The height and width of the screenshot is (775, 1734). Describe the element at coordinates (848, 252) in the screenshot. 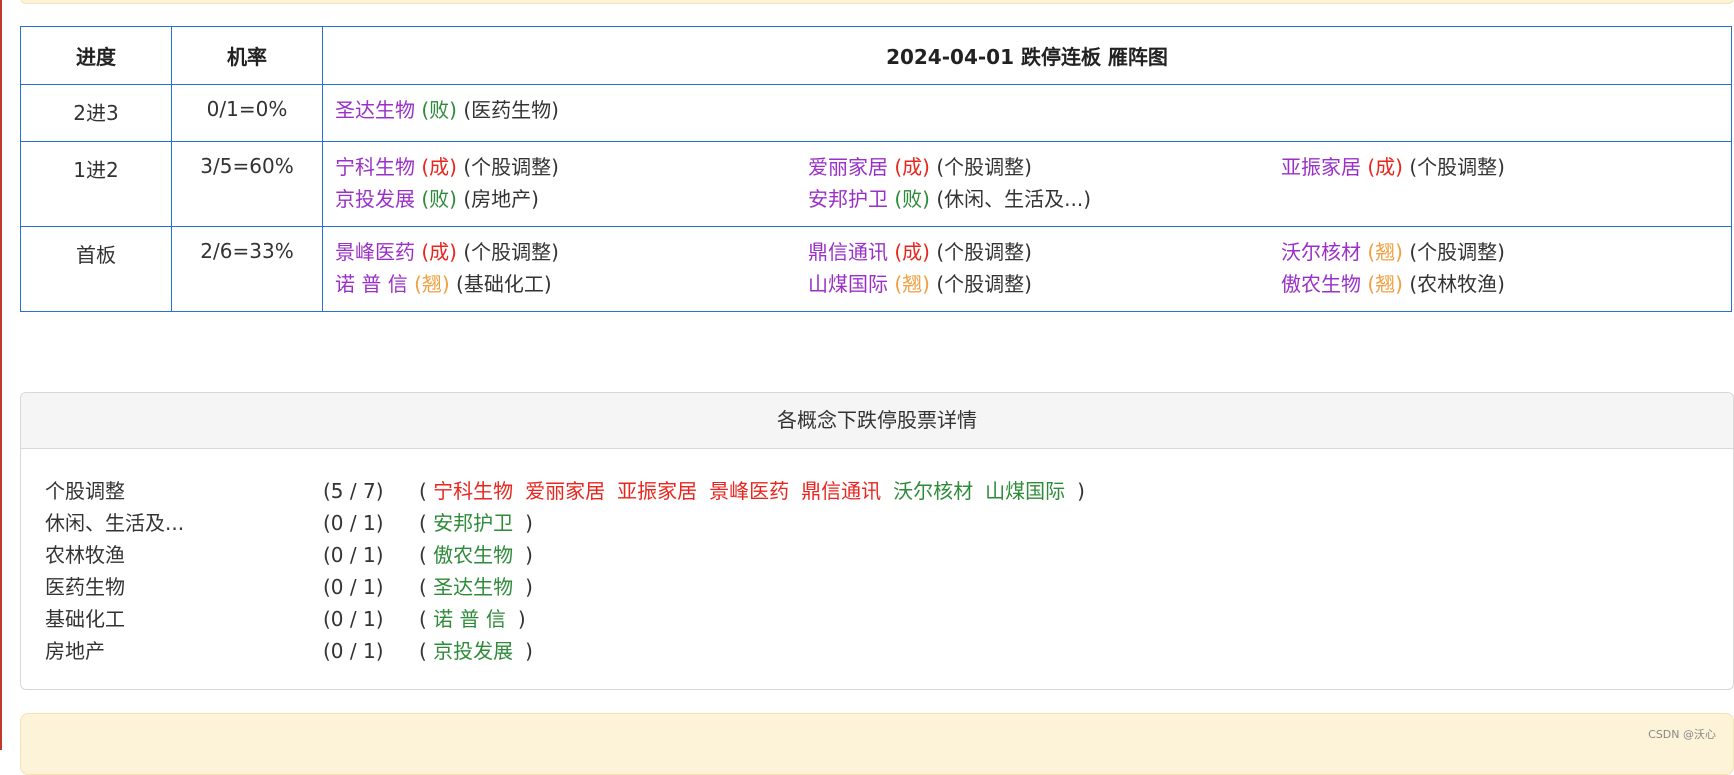

I see `stock-name-link: 鼎信通讯` at that location.